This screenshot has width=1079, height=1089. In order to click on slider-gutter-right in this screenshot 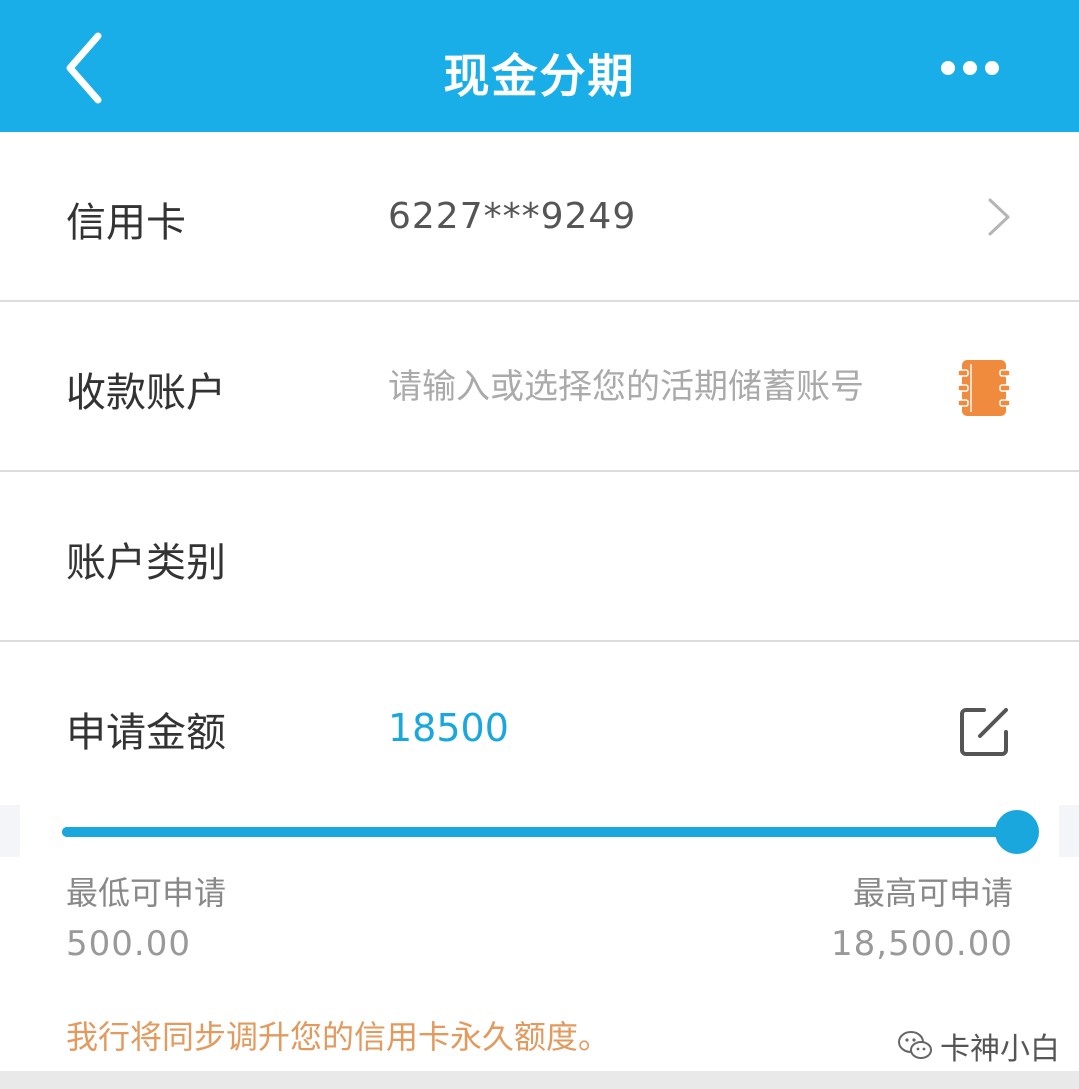, I will do `click(1069, 831)`.